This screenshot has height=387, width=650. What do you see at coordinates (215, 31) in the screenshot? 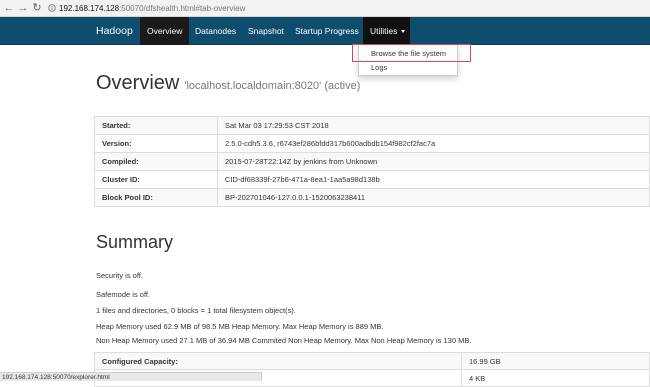
I see `nav-datanodes: Datanodes` at bounding box center [215, 31].